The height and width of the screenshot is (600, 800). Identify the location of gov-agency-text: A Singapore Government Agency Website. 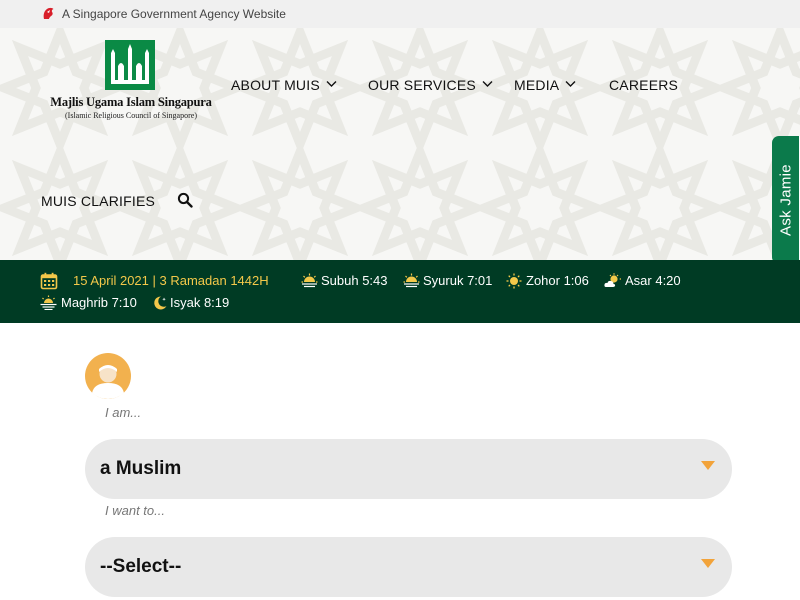
(174, 14).